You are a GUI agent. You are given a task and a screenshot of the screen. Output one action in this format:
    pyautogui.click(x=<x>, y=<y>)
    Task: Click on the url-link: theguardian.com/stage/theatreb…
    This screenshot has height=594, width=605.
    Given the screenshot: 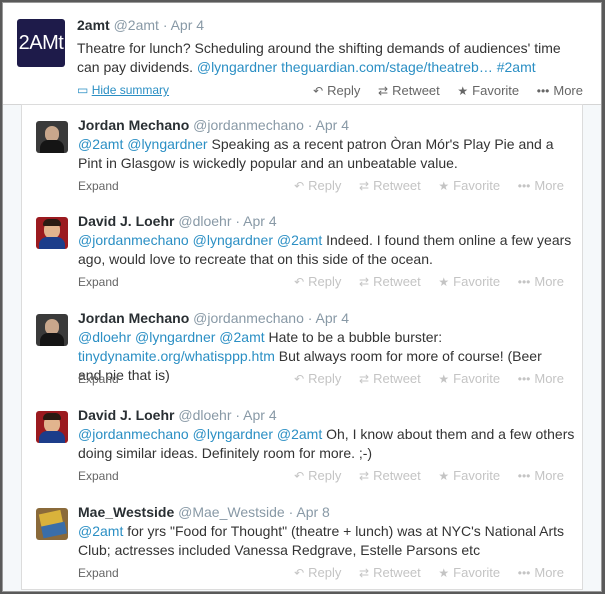 What is the action you would take?
    pyautogui.click(x=387, y=67)
    